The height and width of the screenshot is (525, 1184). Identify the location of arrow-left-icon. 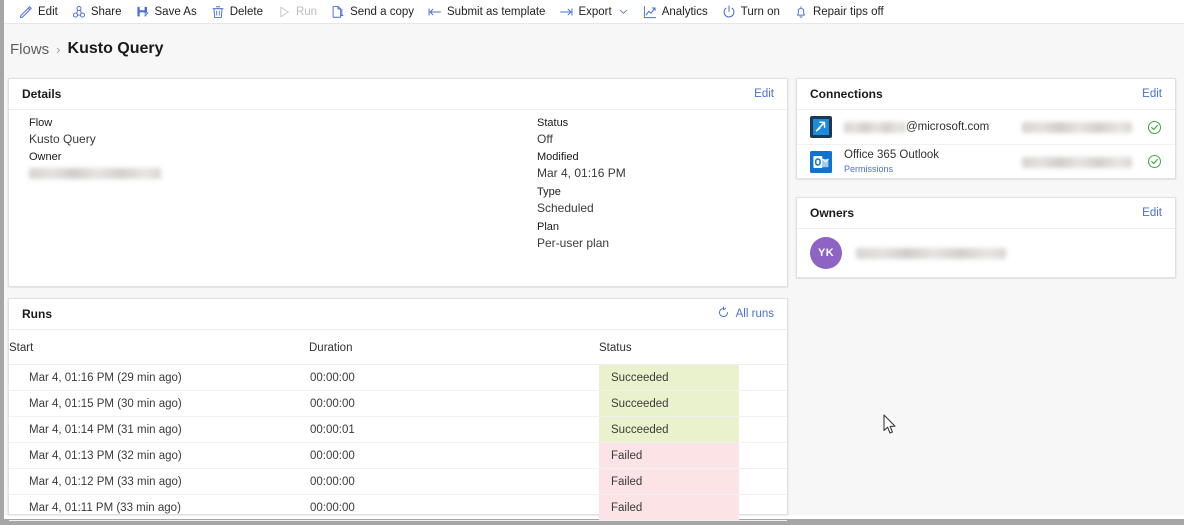
(435, 12).